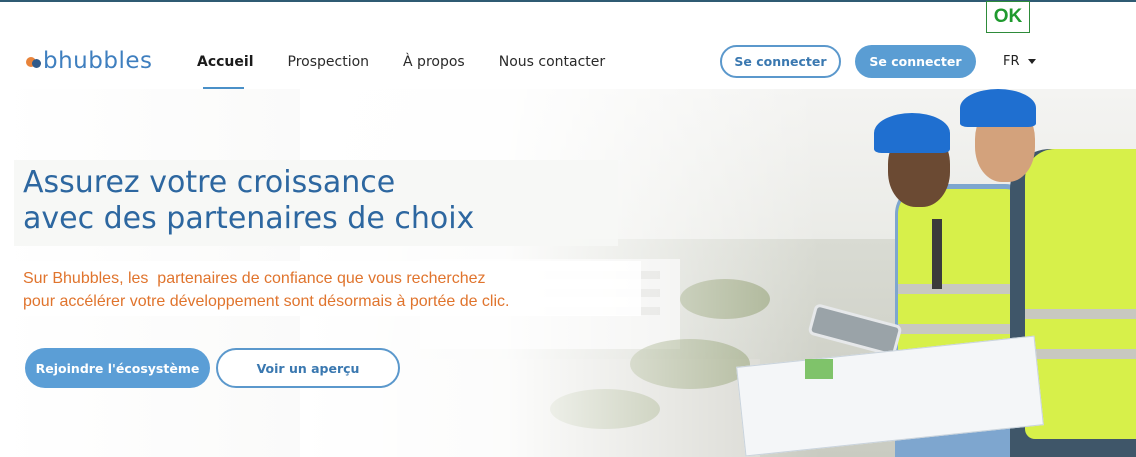 The image size is (1136, 457). What do you see at coordinates (1011, 61) in the screenshot?
I see `language-label: FR` at bounding box center [1011, 61].